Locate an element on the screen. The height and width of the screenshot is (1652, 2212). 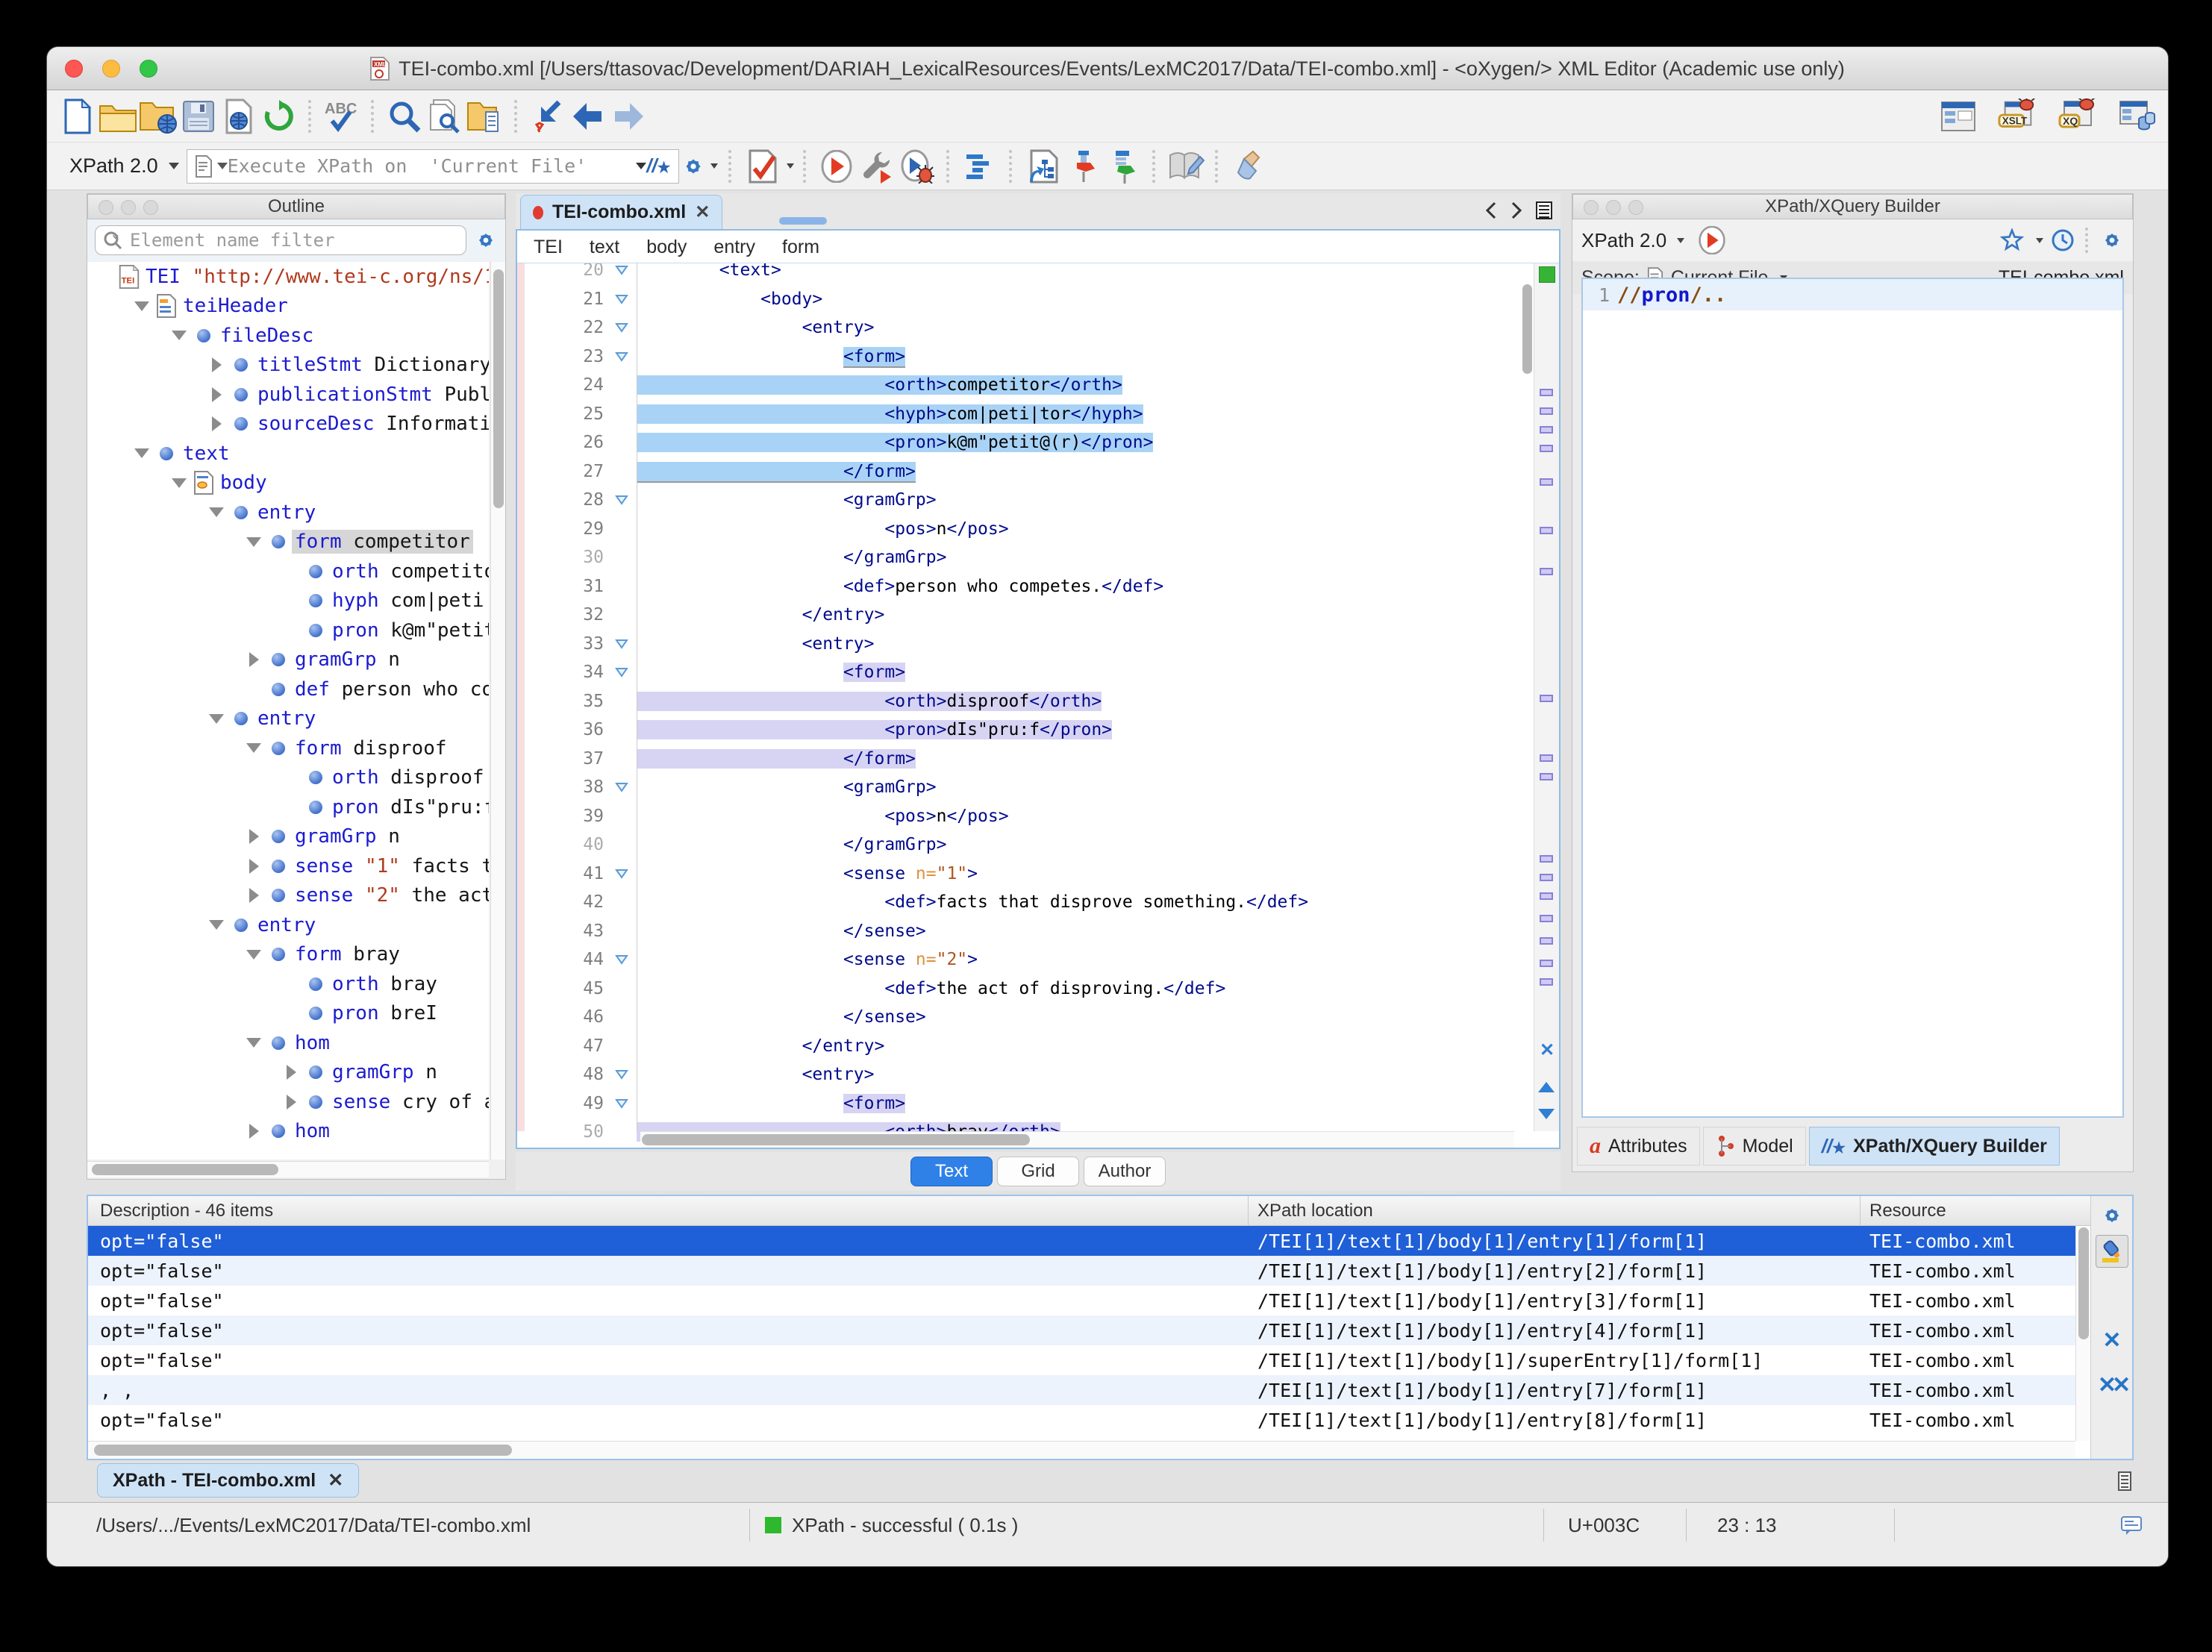
outline-tree-item: text is located at coordinates (288, 454).